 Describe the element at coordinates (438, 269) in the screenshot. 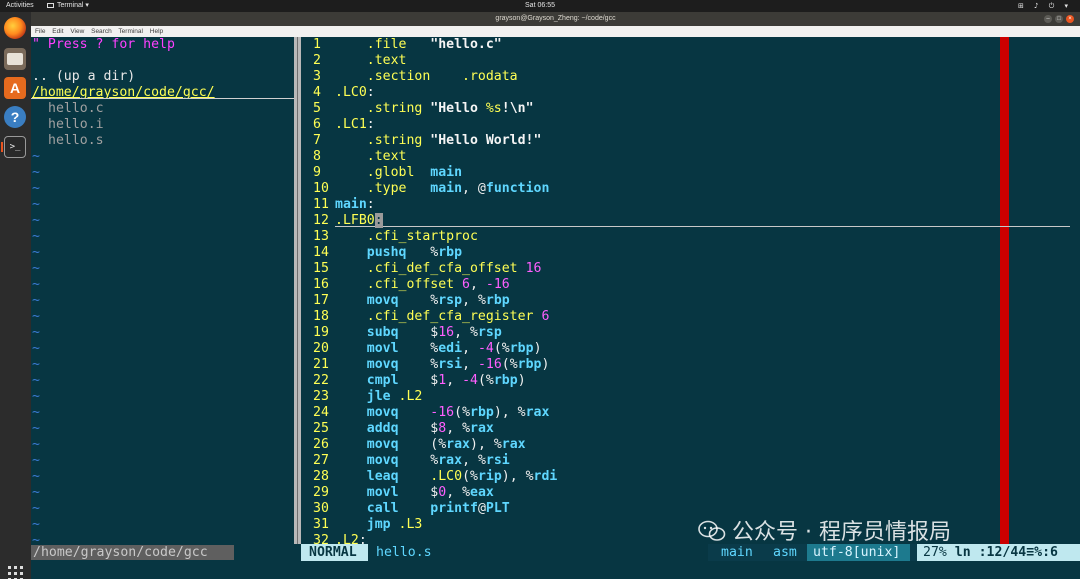

I see `code-line: .cfi_def_cfa_offset 16` at that location.